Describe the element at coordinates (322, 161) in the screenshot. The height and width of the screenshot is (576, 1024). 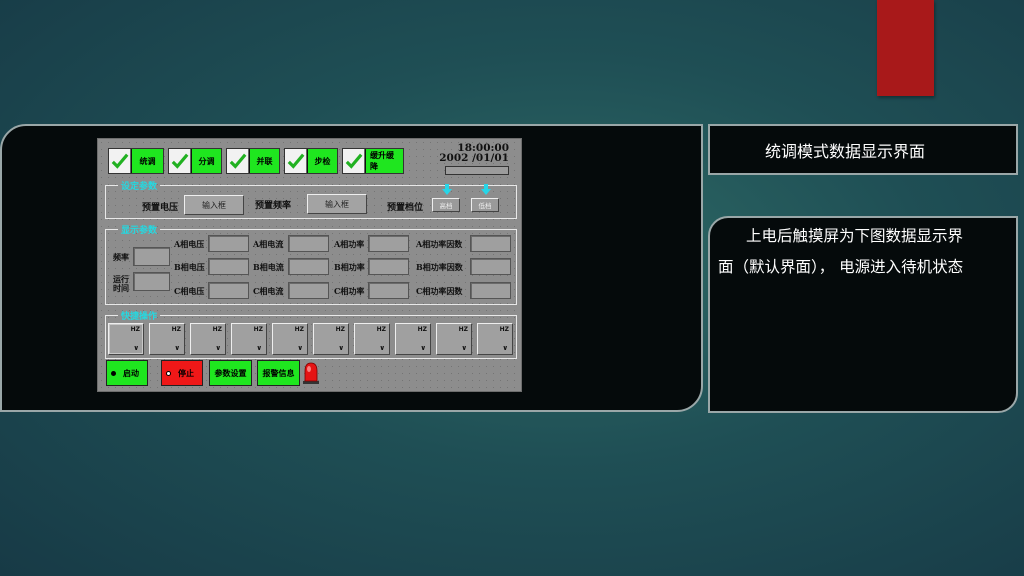
I see `mode-tab-label: 步检` at that location.